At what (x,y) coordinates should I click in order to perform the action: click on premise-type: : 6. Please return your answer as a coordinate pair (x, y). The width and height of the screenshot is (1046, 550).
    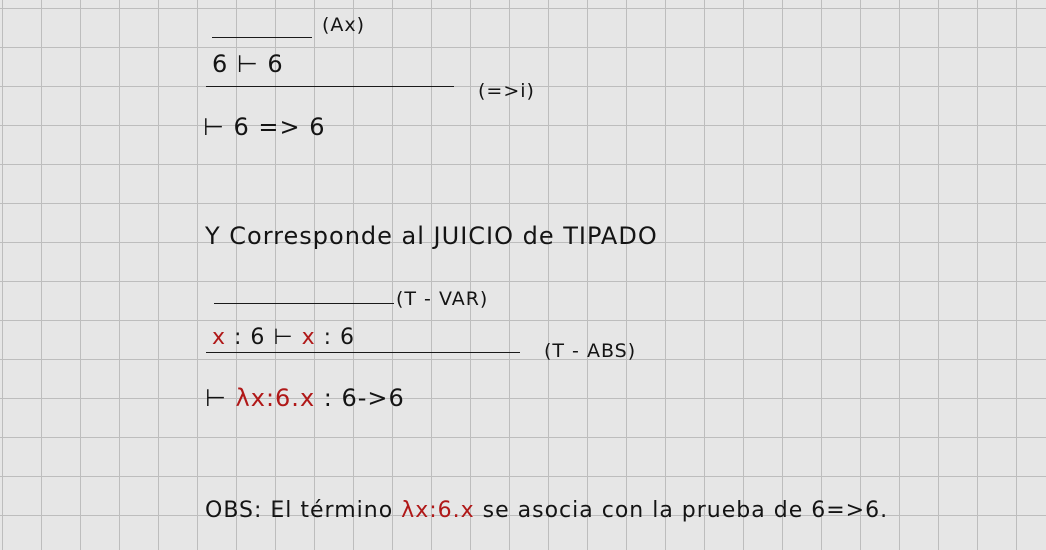
    Looking at the image, I should click on (339, 337).